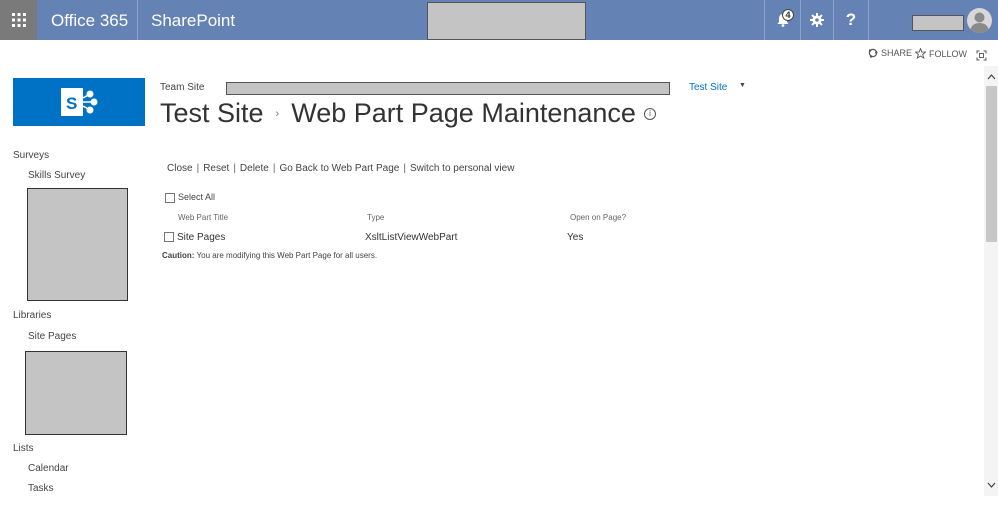 This screenshot has height=525, width=998. I want to click on cell-title: Site Pages, so click(201, 237).